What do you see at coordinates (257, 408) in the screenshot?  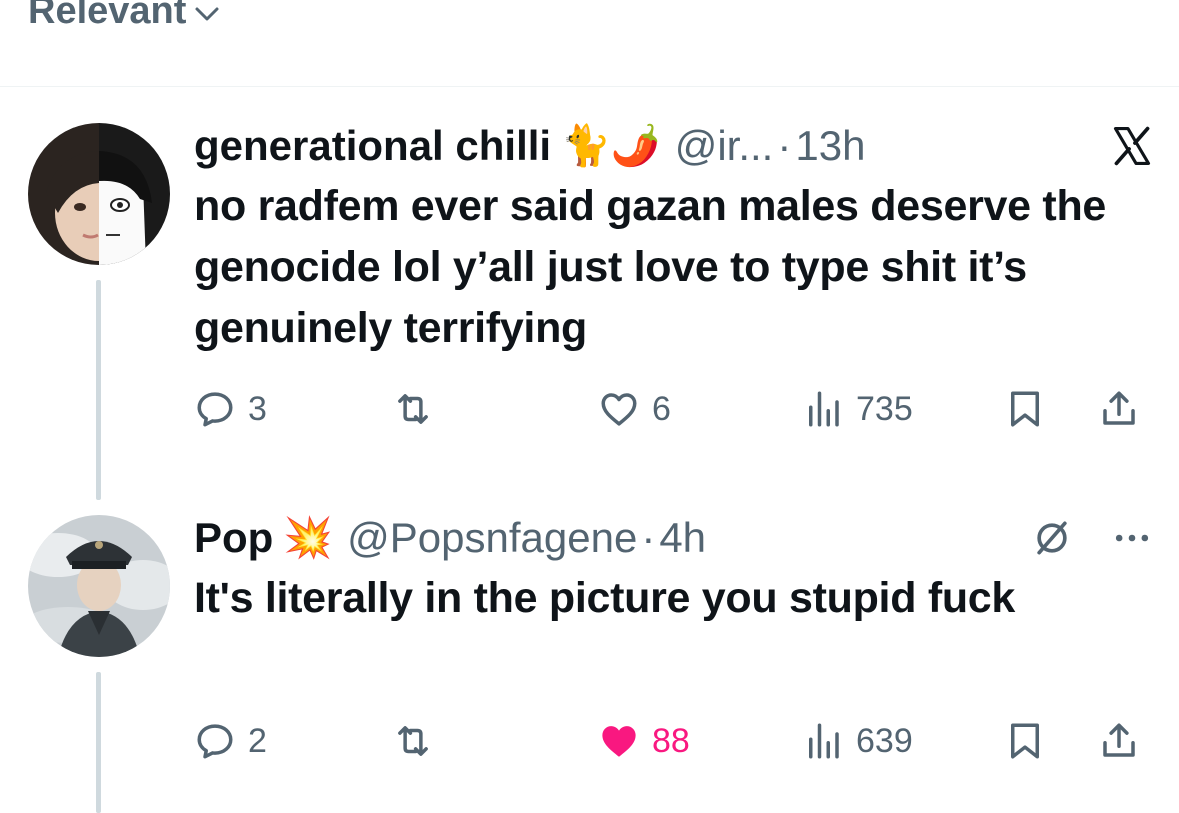 I see `reply-count: 3` at bounding box center [257, 408].